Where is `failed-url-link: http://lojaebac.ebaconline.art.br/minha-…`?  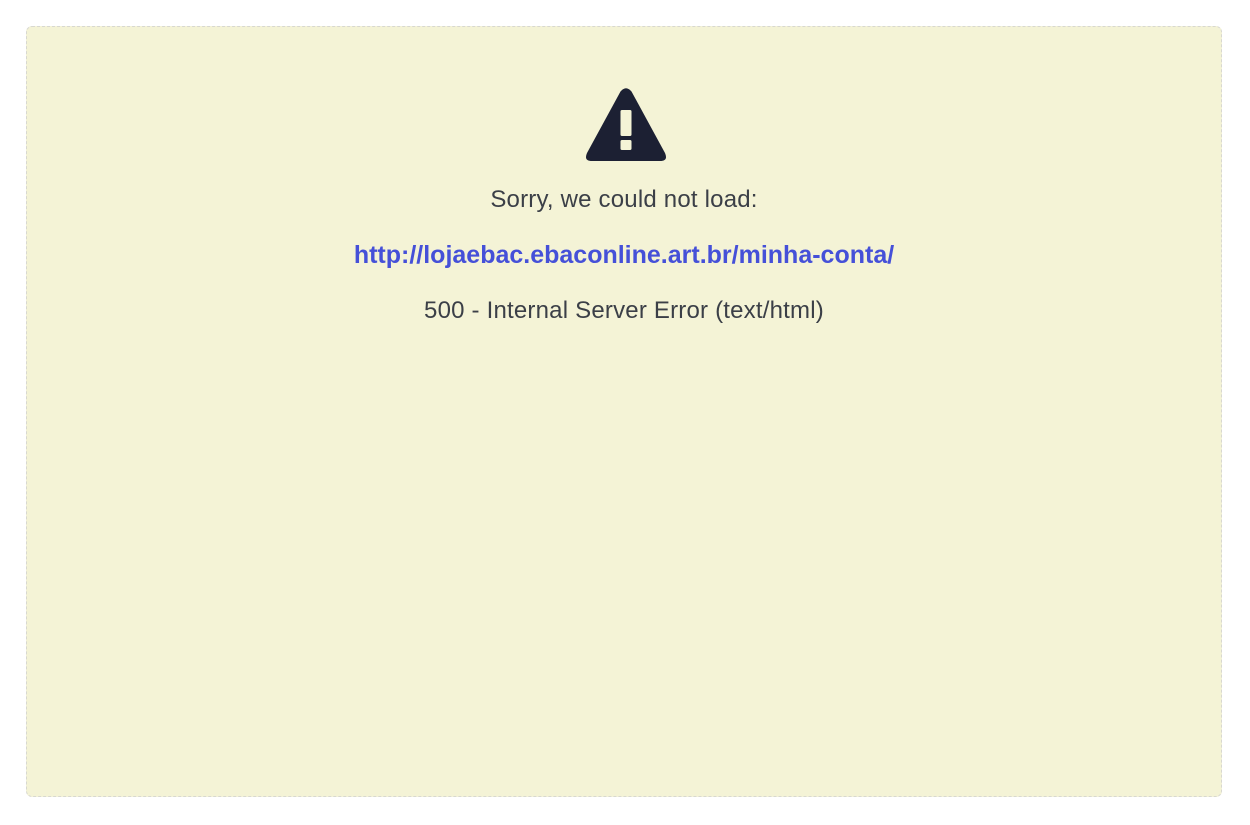
failed-url-link: http://lojaebac.ebaconline.art.br/minha-… is located at coordinates (624, 255).